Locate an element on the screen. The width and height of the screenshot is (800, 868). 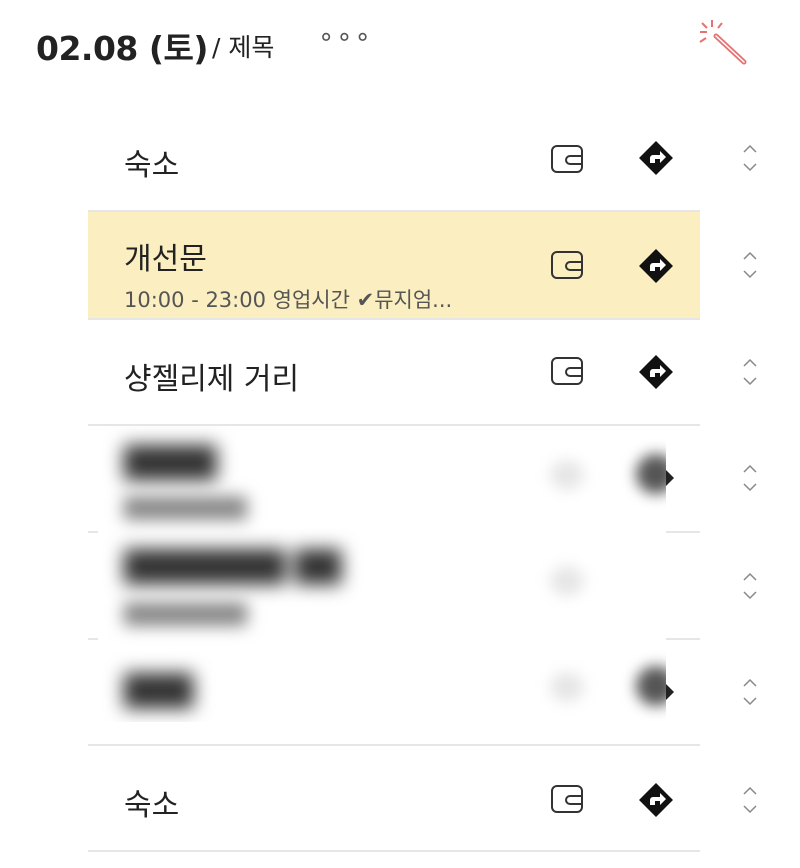
more-options-button: ∘∘∘ is located at coordinates (345, 37).